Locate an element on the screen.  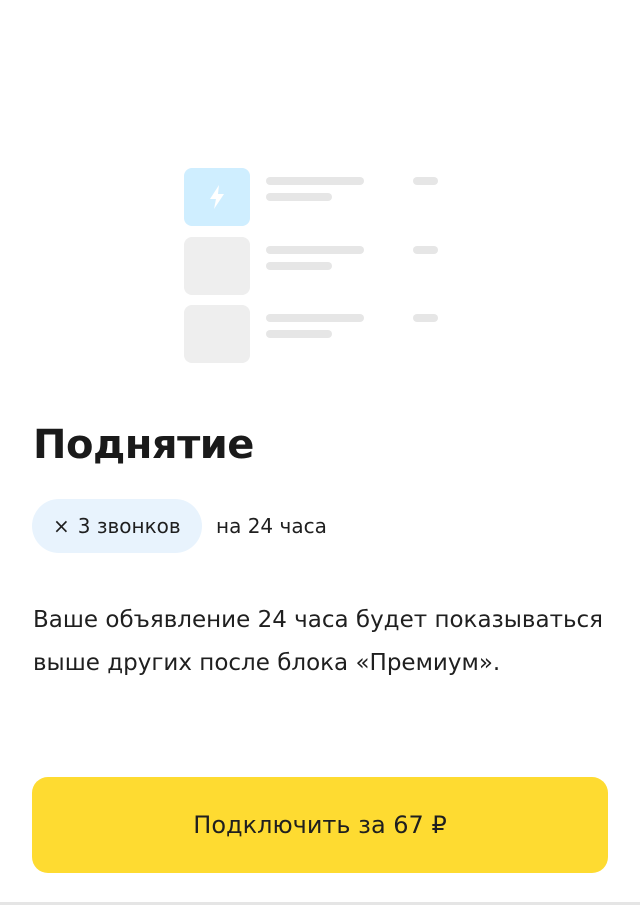
illustration-thumb-active is located at coordinates (217, 197).